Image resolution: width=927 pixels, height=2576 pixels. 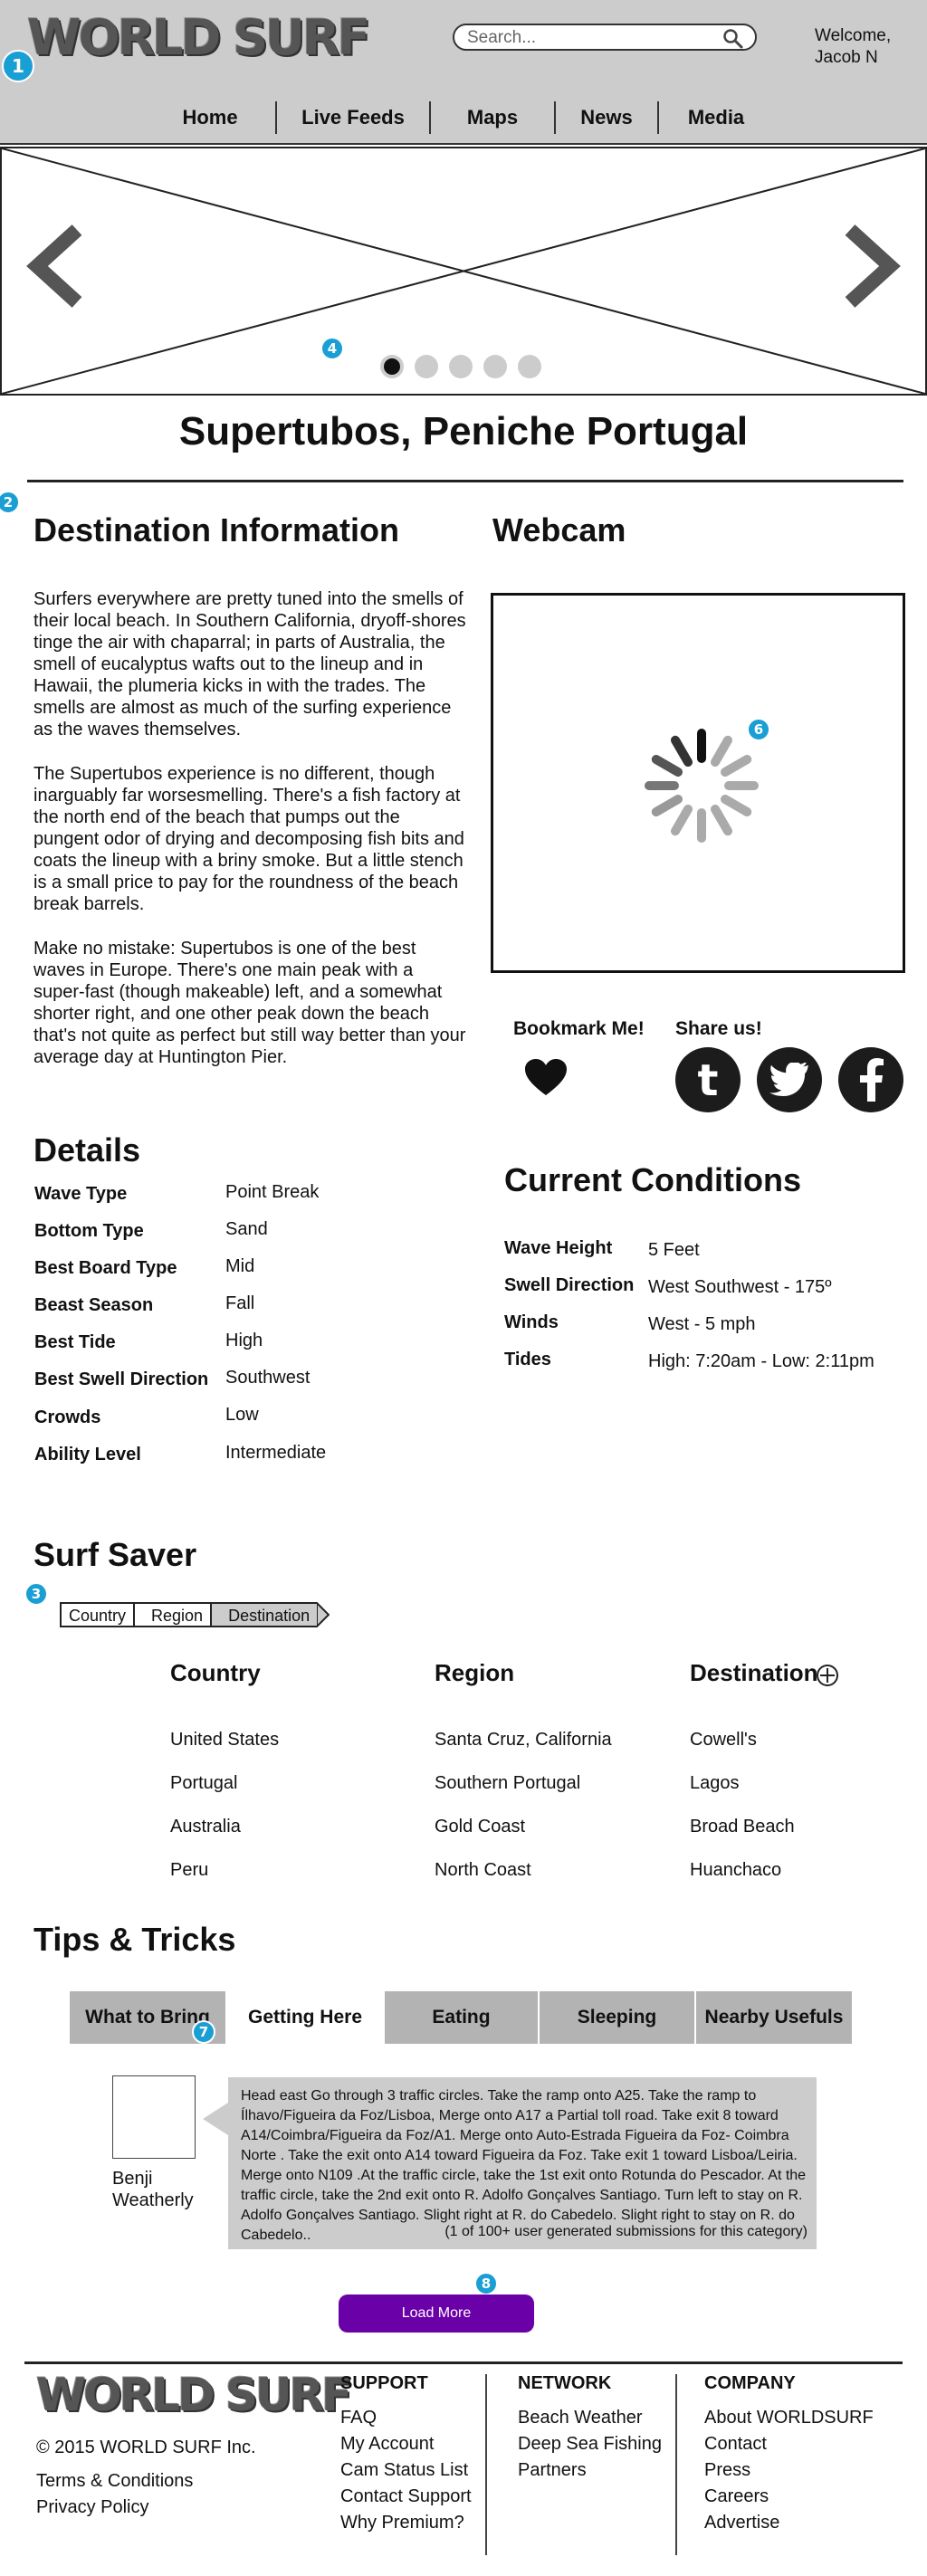 What do you see at coordinates (462, 2018) in the screenshot?
I see `tab-eating: Eating` at bounding box center [462, 2018].